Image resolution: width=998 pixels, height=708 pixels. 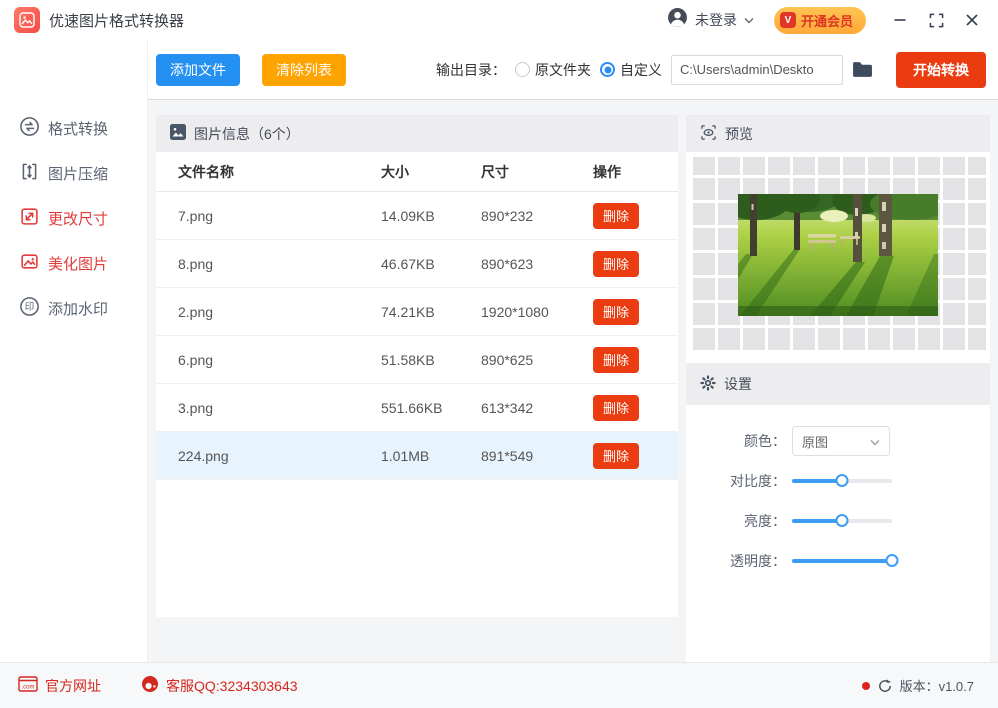 What do you see at coordinates (507, 407) in the screenshot?
I see `file-dimensions: 613*342` at bounding box center [507, 407].